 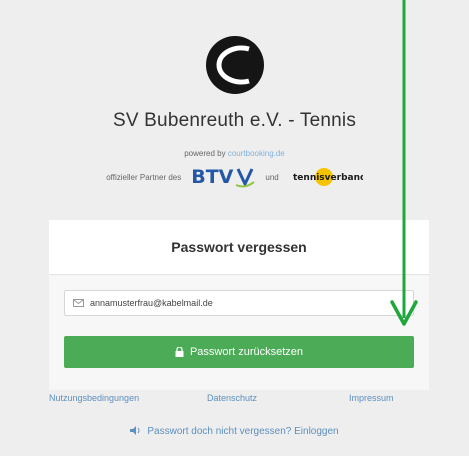 What do you see at coordinates (206, 153) in the screenshot?
I see `powered-by-prefix: powered by` at bounding box center [206, 153].